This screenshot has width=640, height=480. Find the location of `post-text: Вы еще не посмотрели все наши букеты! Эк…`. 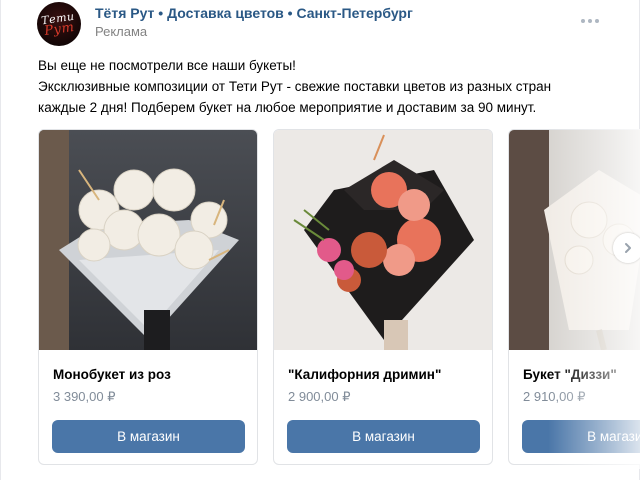

post-text: Вы еще не посмотрели все наши букеты! Эк… is located at coordinates (333, 86).